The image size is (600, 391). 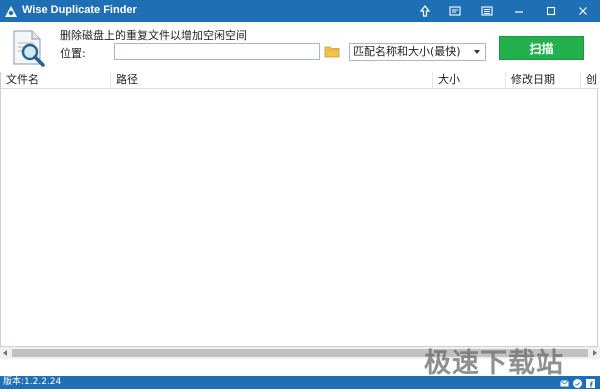 I want to click on table-header: 文件名 路径 大小 修改日期 创, so click(x=300, y=80).